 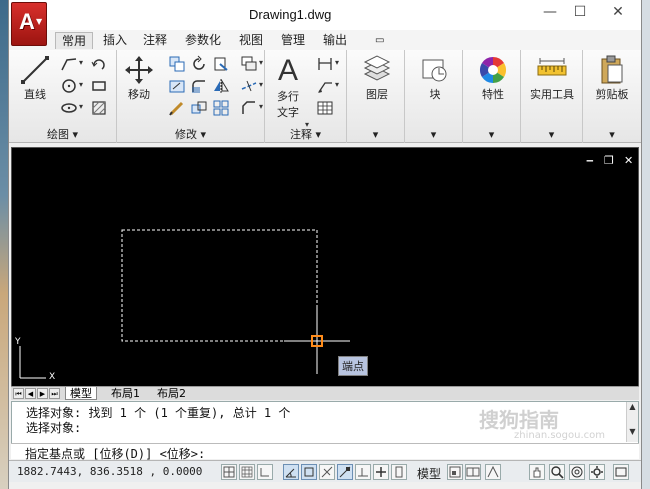 What do you see at coordinates (309, 472) in the screenshot?
I see `object-snap-button` at bounding box center [309, 472].